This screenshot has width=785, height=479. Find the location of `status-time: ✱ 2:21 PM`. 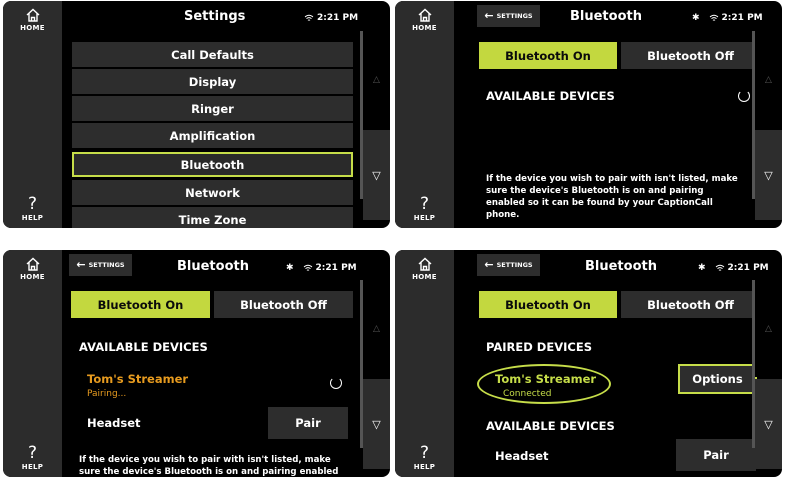

status-time: ✱ 2:21 PM is located at coordinates (321, 268).